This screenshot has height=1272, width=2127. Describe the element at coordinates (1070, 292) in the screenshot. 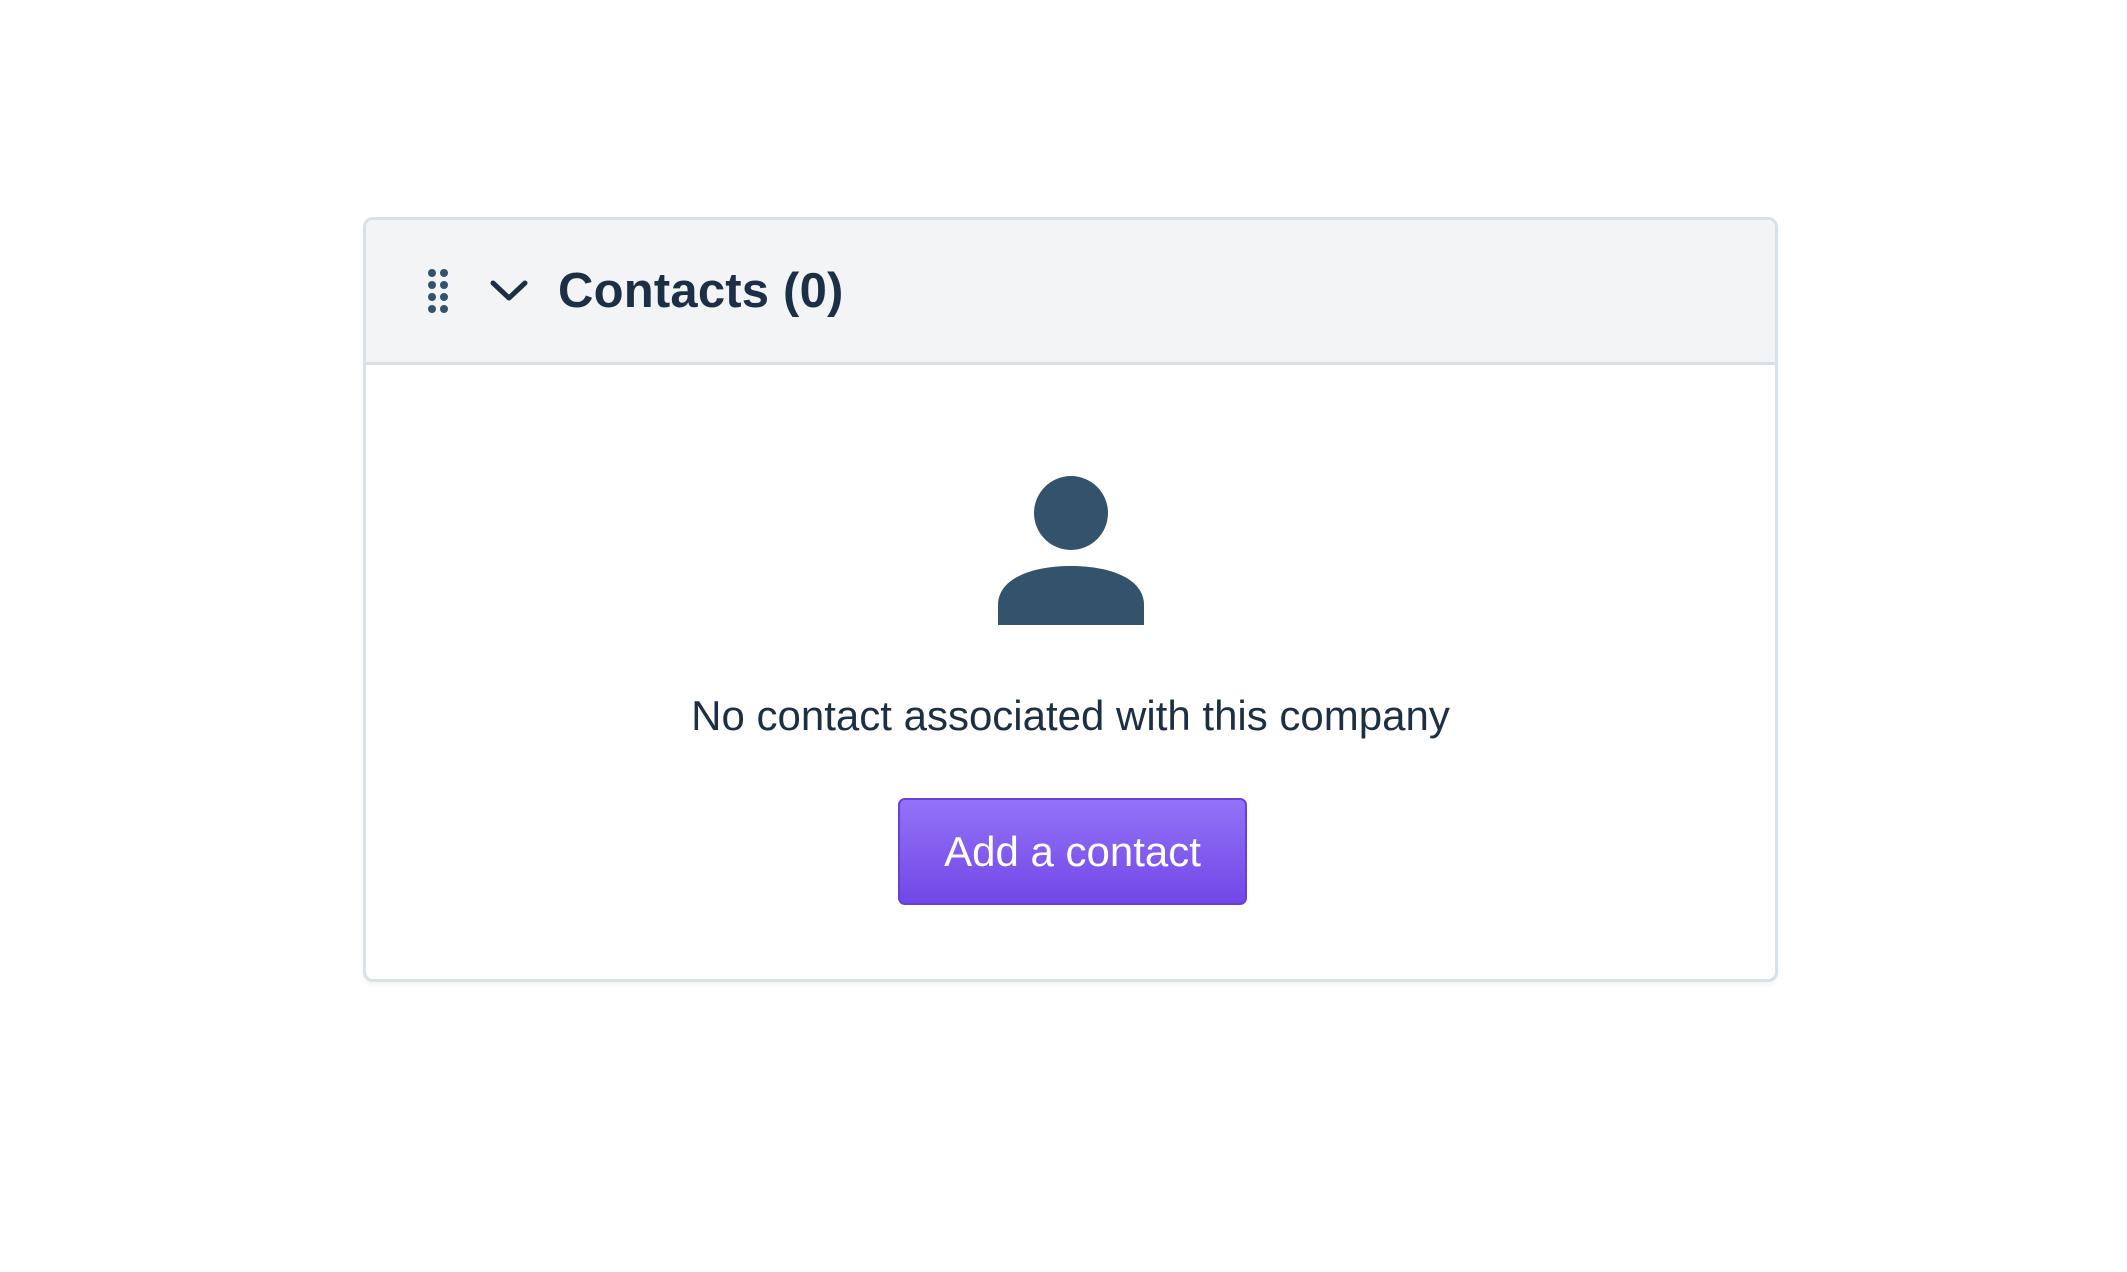

I see `contacts-card-header: Contacts (0)` at that location.